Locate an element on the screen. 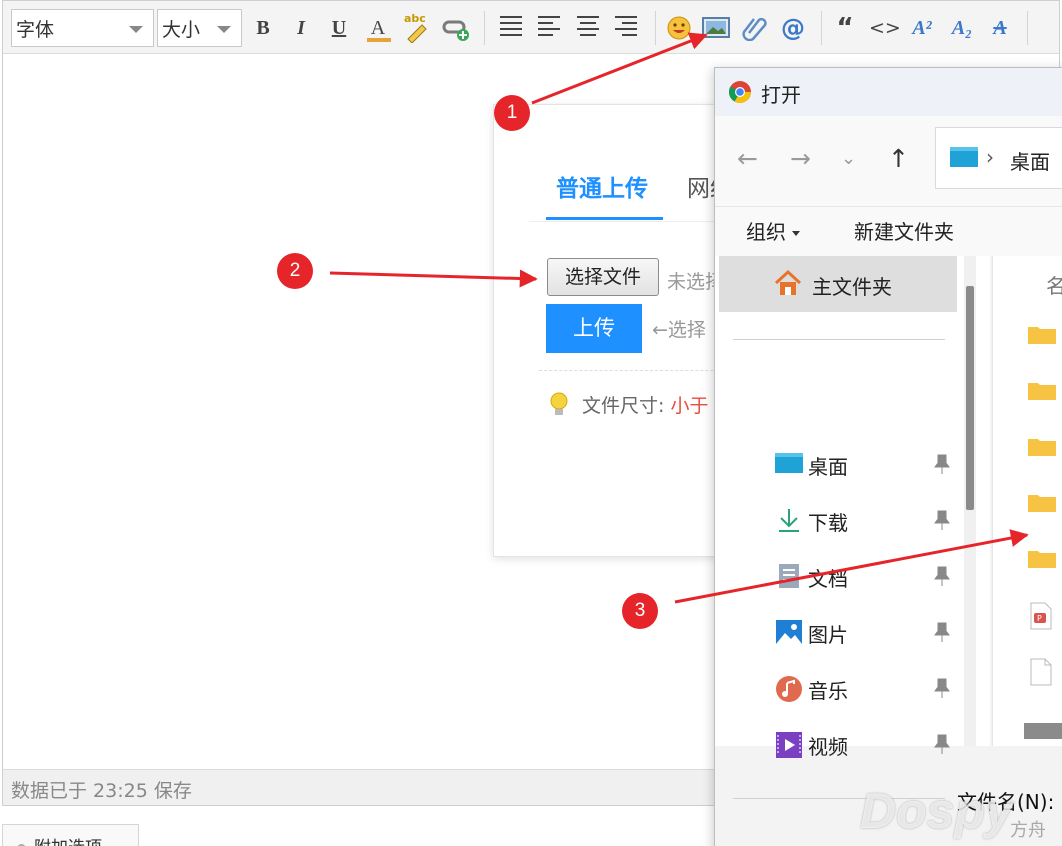  step-marker-2: 2 is located at coordinates (295, 271).